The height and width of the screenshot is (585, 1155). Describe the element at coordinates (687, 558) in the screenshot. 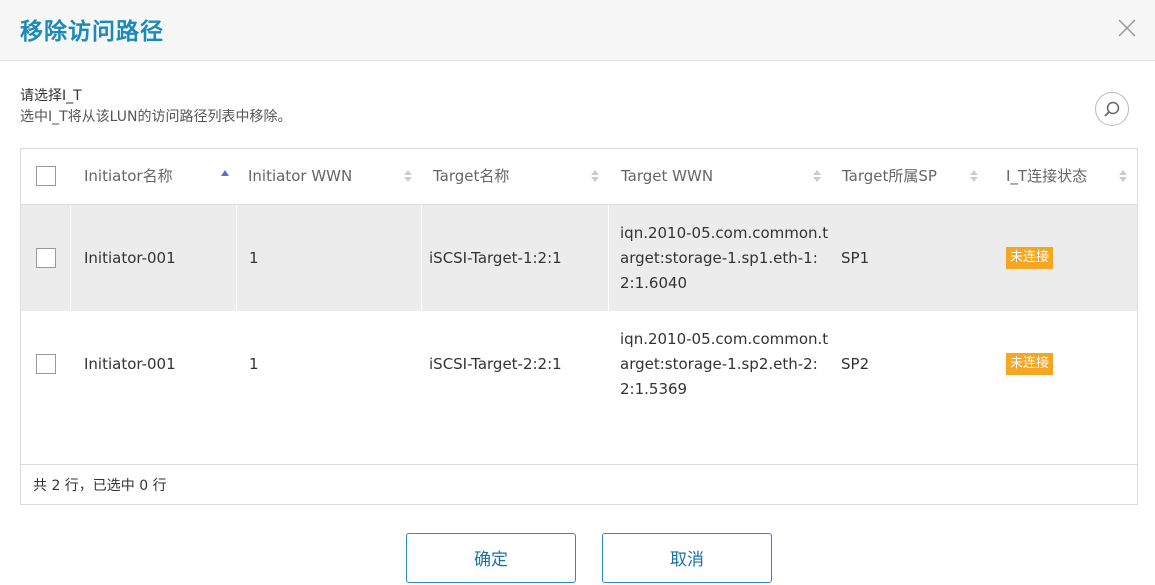

I see `cancel-button: 取消` at that location.